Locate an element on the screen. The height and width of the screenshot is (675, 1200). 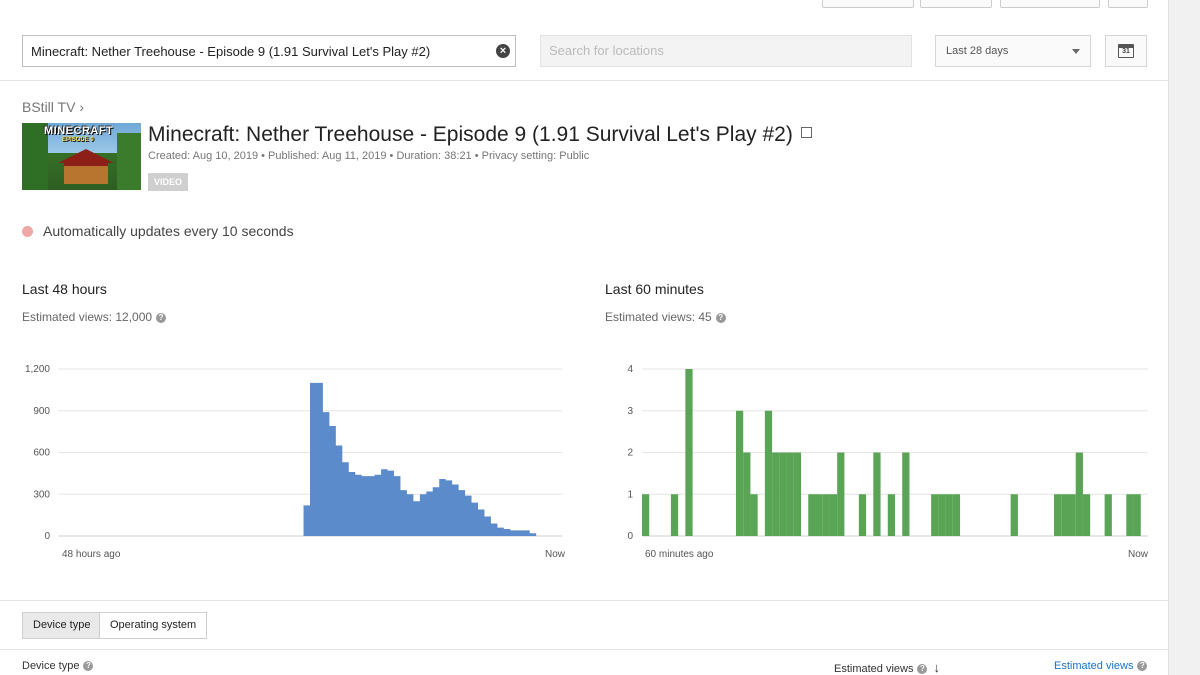
breadcrumb-channel: BStill TV is located at coordinates (48, 107).